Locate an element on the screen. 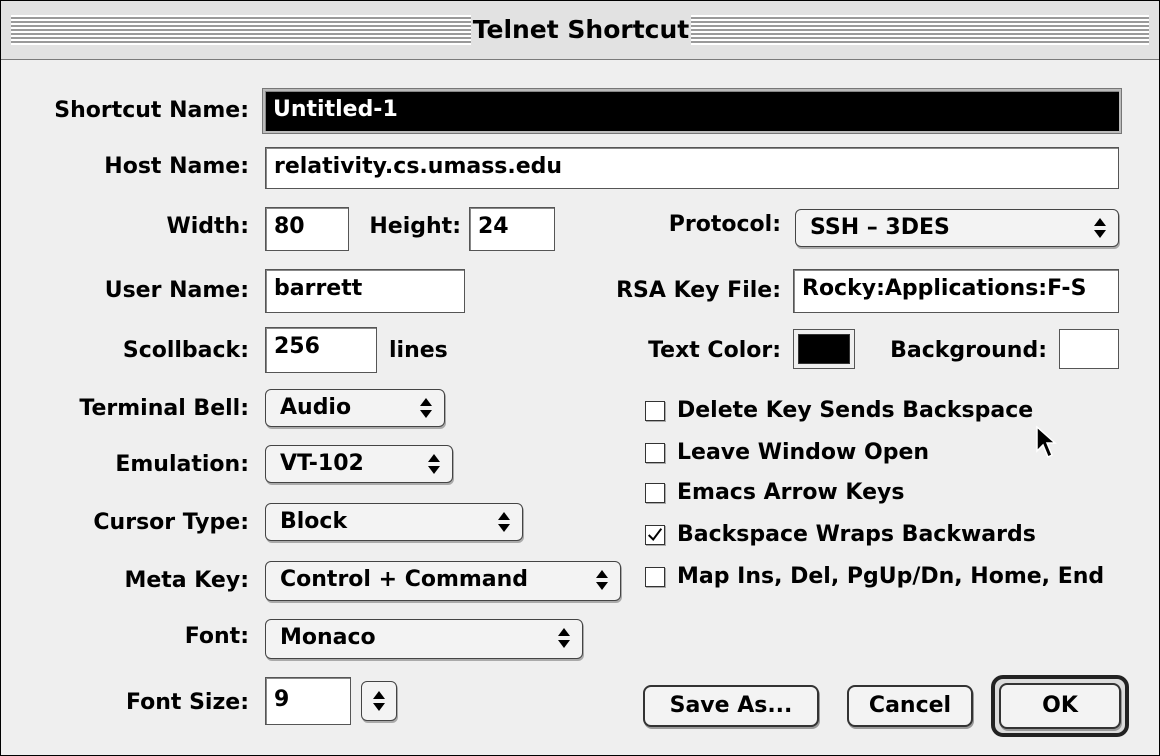 The height and width of the screenshot is (756, 1160). checkbox-label: Emacs Arrow Keys is located at coordinates (791, 492).